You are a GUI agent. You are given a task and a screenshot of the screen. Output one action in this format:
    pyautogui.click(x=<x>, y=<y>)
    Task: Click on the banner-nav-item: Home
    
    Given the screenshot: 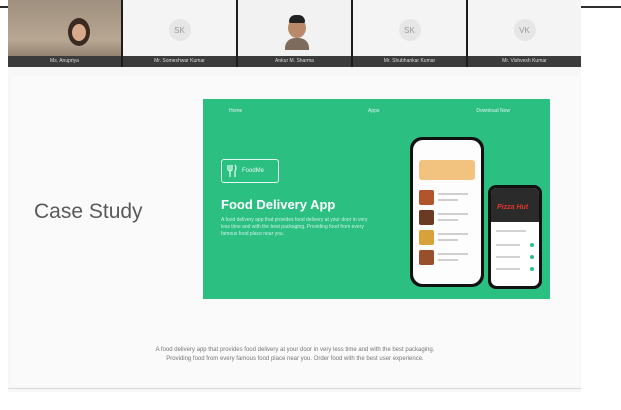 What is the action you would take?
    pyautogui.click(x=236, y=111)
    